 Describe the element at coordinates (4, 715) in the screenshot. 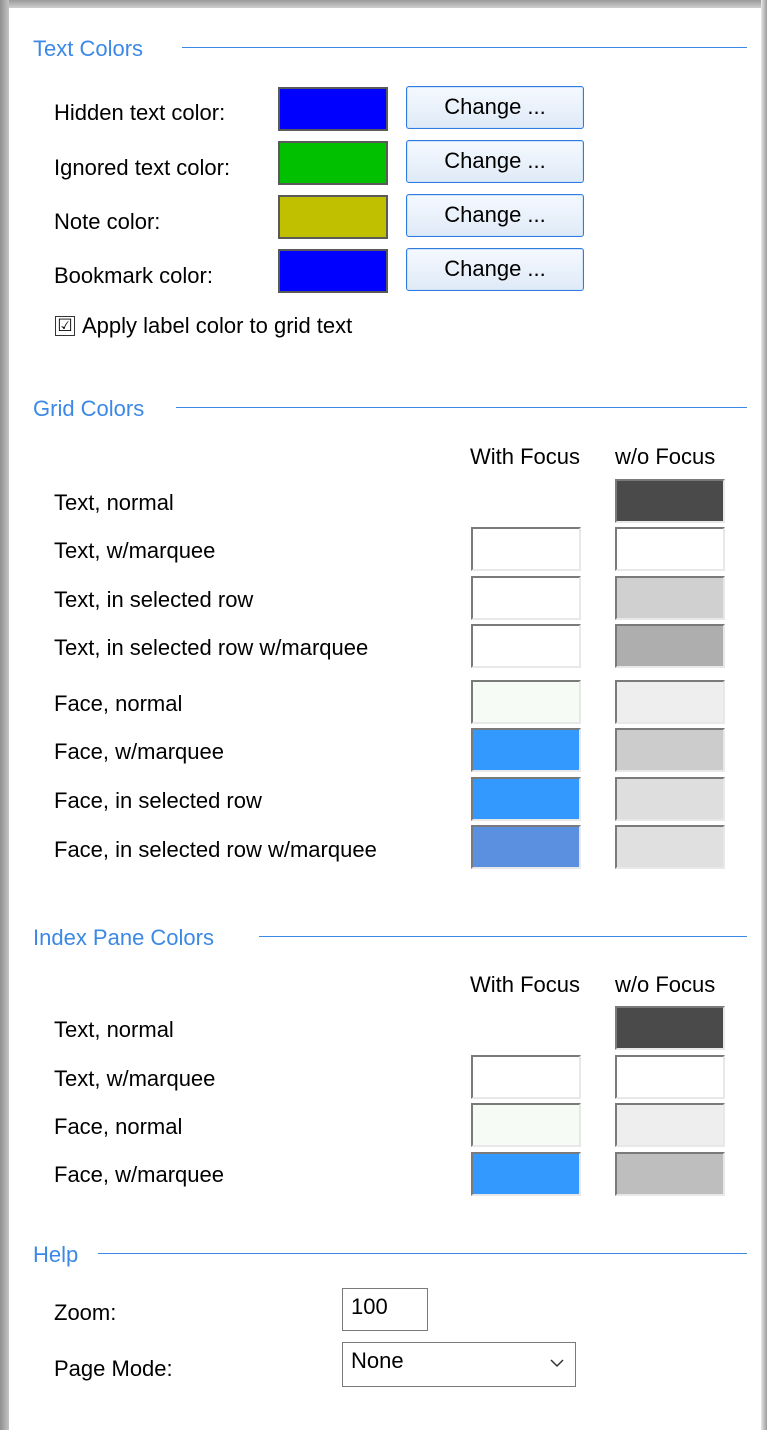

I see `window-frame-left` at that location.